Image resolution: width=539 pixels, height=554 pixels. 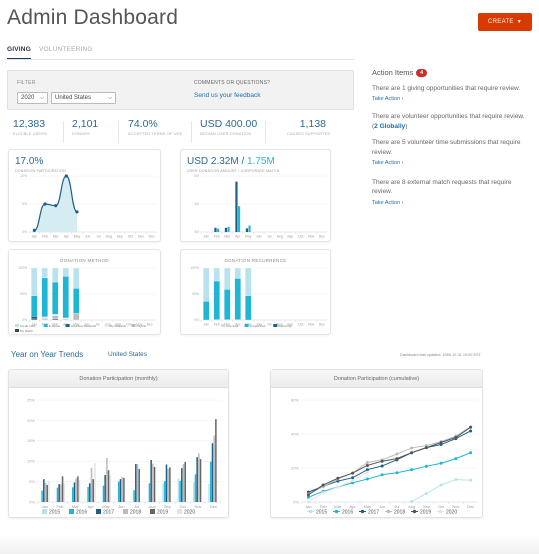 I want to click on action-items-count-badge: 4, so click(x=422, y=72).